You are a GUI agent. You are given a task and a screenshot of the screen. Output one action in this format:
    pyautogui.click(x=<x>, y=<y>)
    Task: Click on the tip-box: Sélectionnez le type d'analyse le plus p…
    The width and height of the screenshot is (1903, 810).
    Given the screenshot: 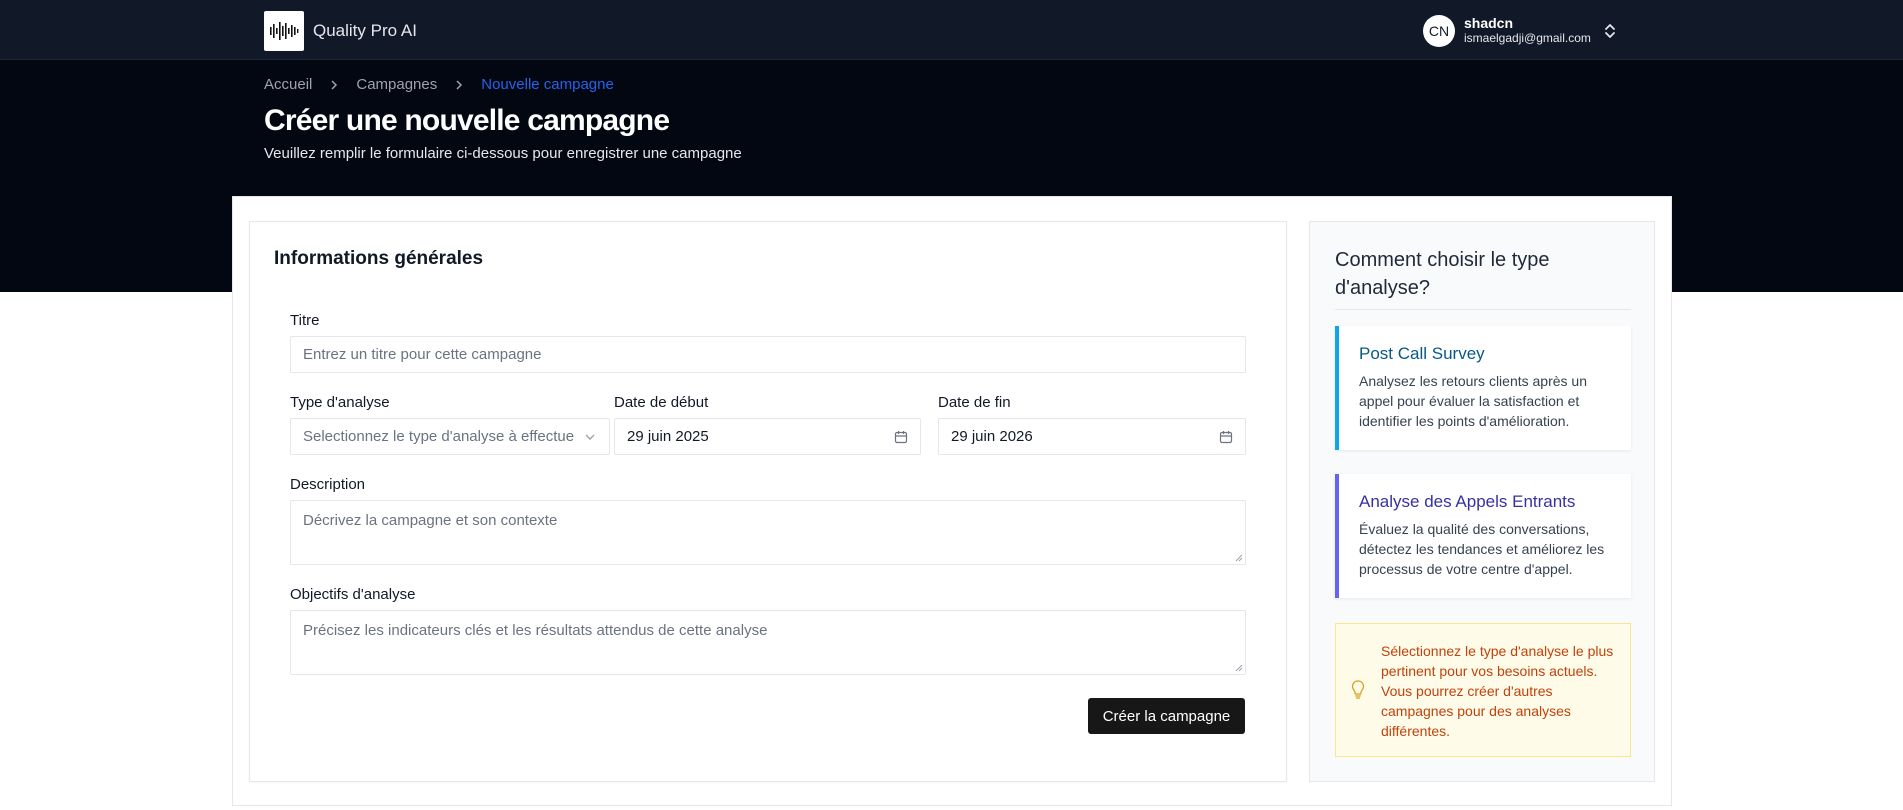 What is the action you would take?
    pyautogui.click(x=1483, y=690)
    